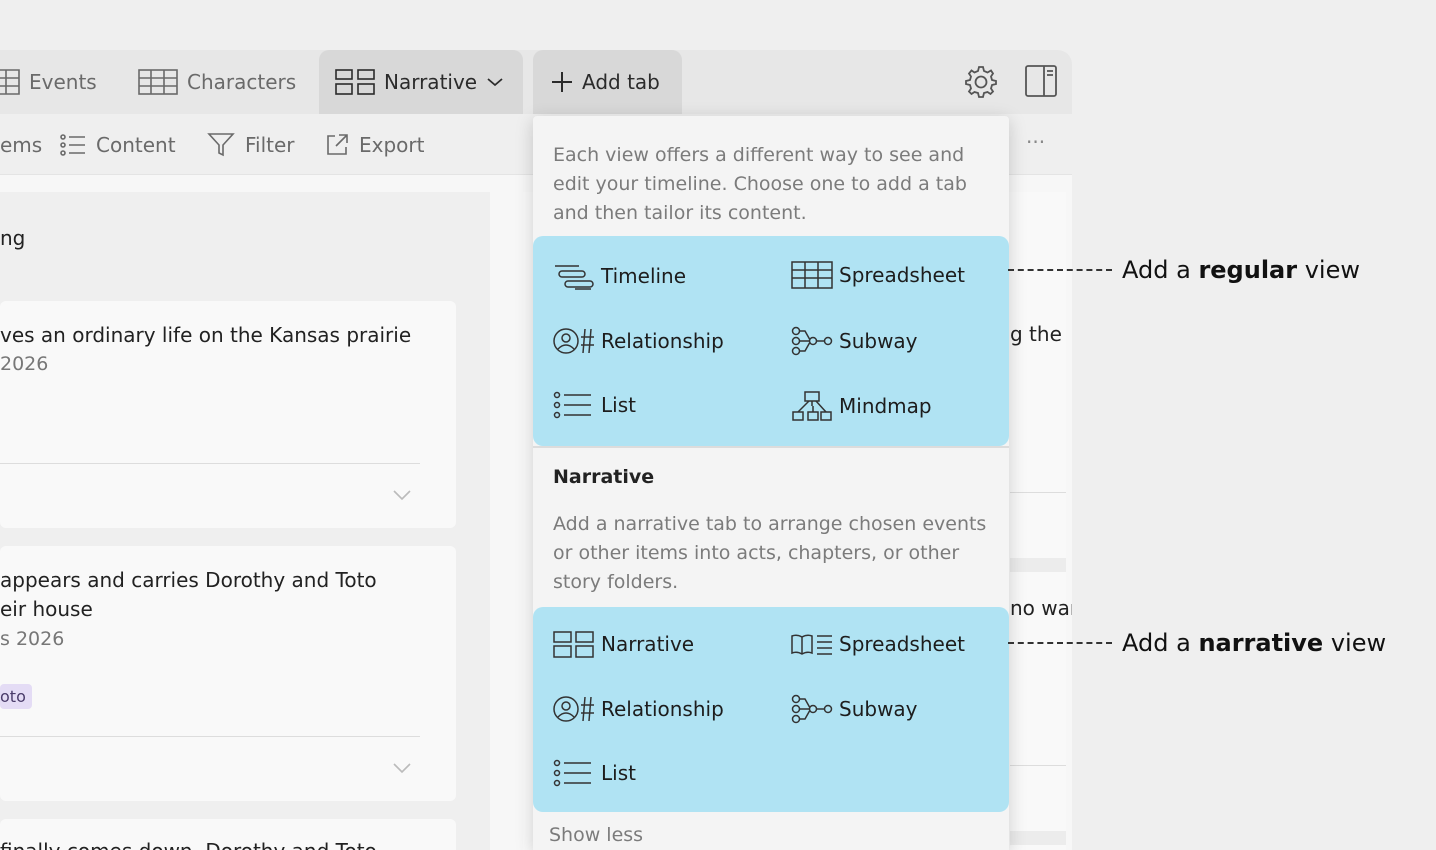 The image size is (1436, 850). I want to click on event-title-line: eir house, so click(46, 609).